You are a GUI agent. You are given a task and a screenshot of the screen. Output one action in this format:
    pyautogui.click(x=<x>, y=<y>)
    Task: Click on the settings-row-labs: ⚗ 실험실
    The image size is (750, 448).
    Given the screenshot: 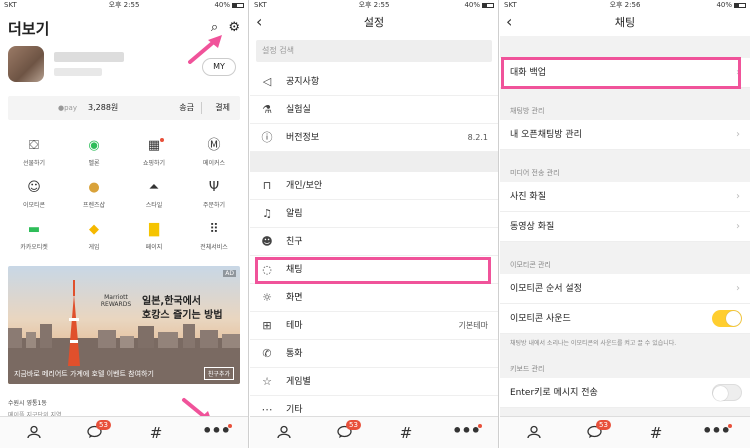 What is the action you would take?
    pyautogui.click(x=374, y=110)
    